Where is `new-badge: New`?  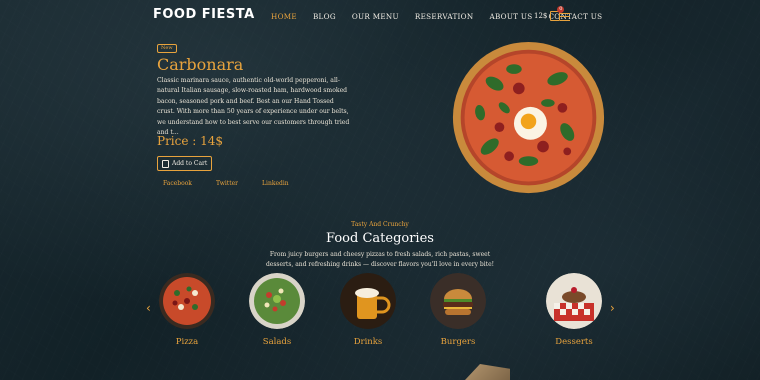 new-badge: New is located at coordinates (167, 48).